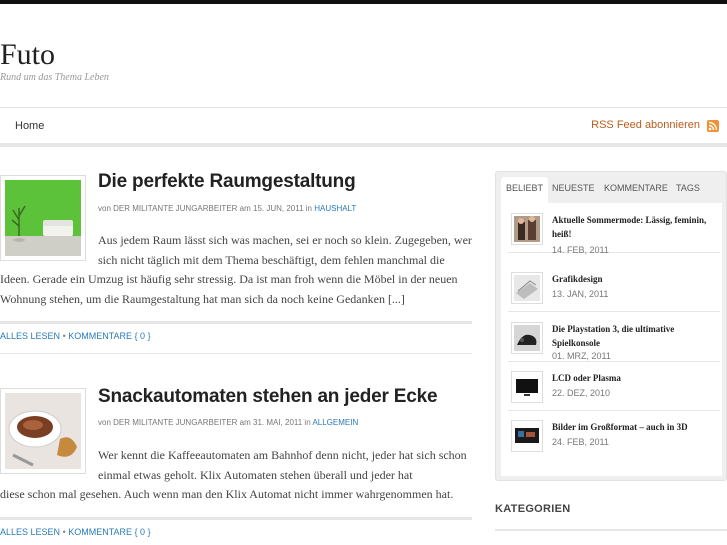 Image resolution: width=727 pixels, height=545 pixels. What do you see at coordinates (636, 190) in the screenshot?
I see `tab-kommentare: KOMMENTARE` at bounding box center [636, 190].